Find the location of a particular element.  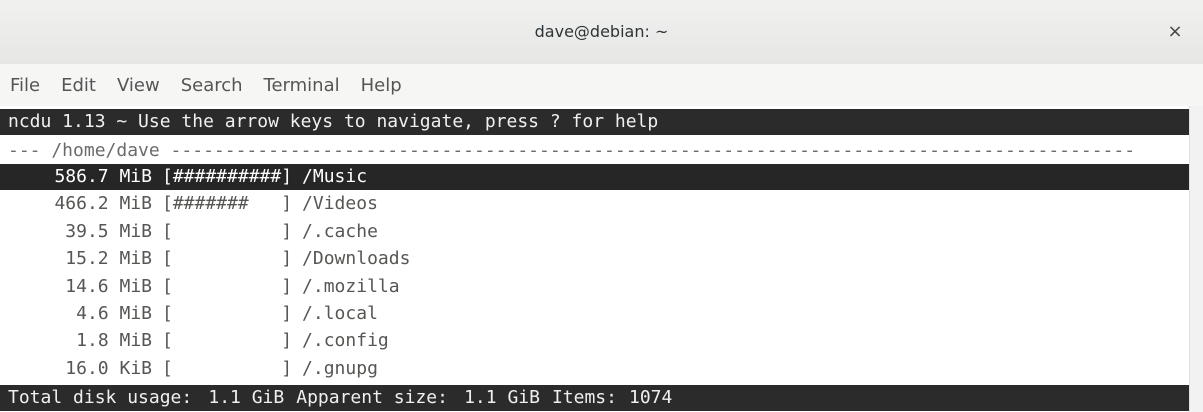

entry-name: /.mozilla is located at coordinates (351, 286).